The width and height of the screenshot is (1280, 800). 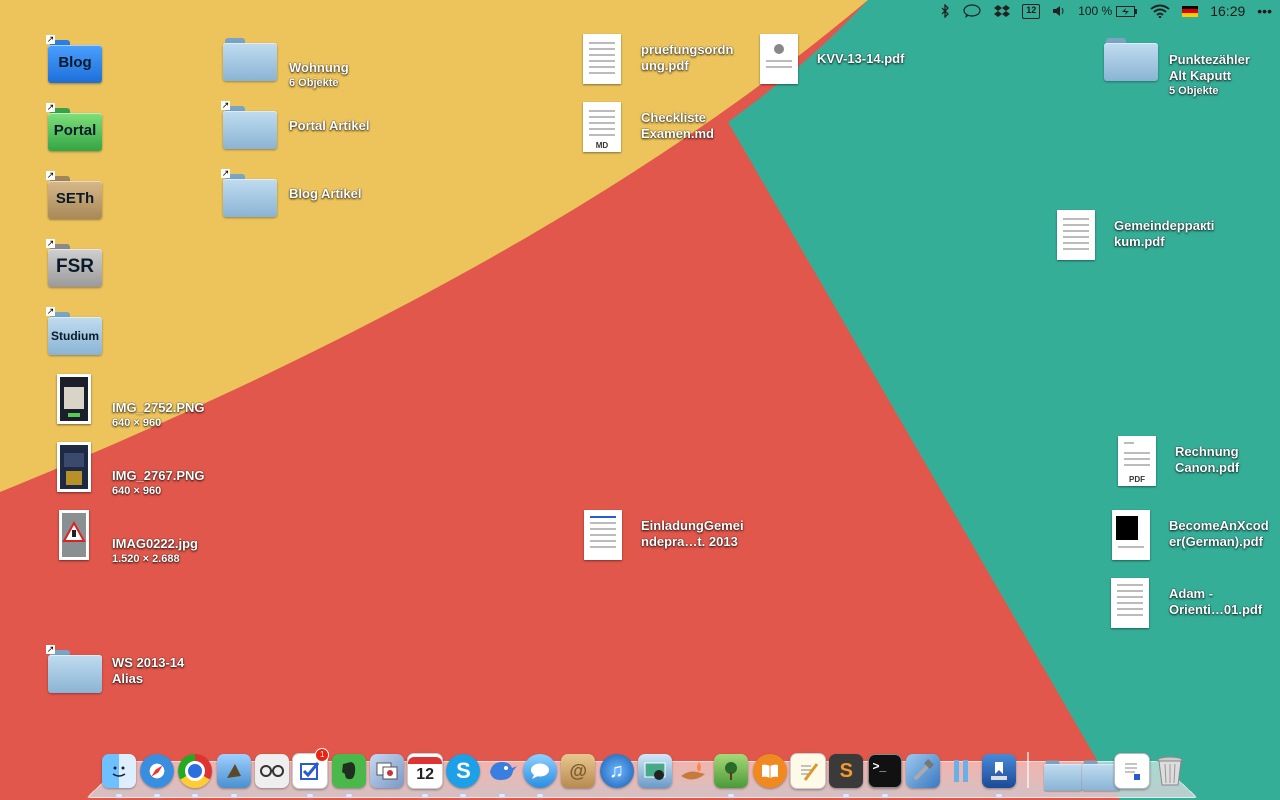 I want to click on menubar-overflow: •••, so click(x=1264, y=11).